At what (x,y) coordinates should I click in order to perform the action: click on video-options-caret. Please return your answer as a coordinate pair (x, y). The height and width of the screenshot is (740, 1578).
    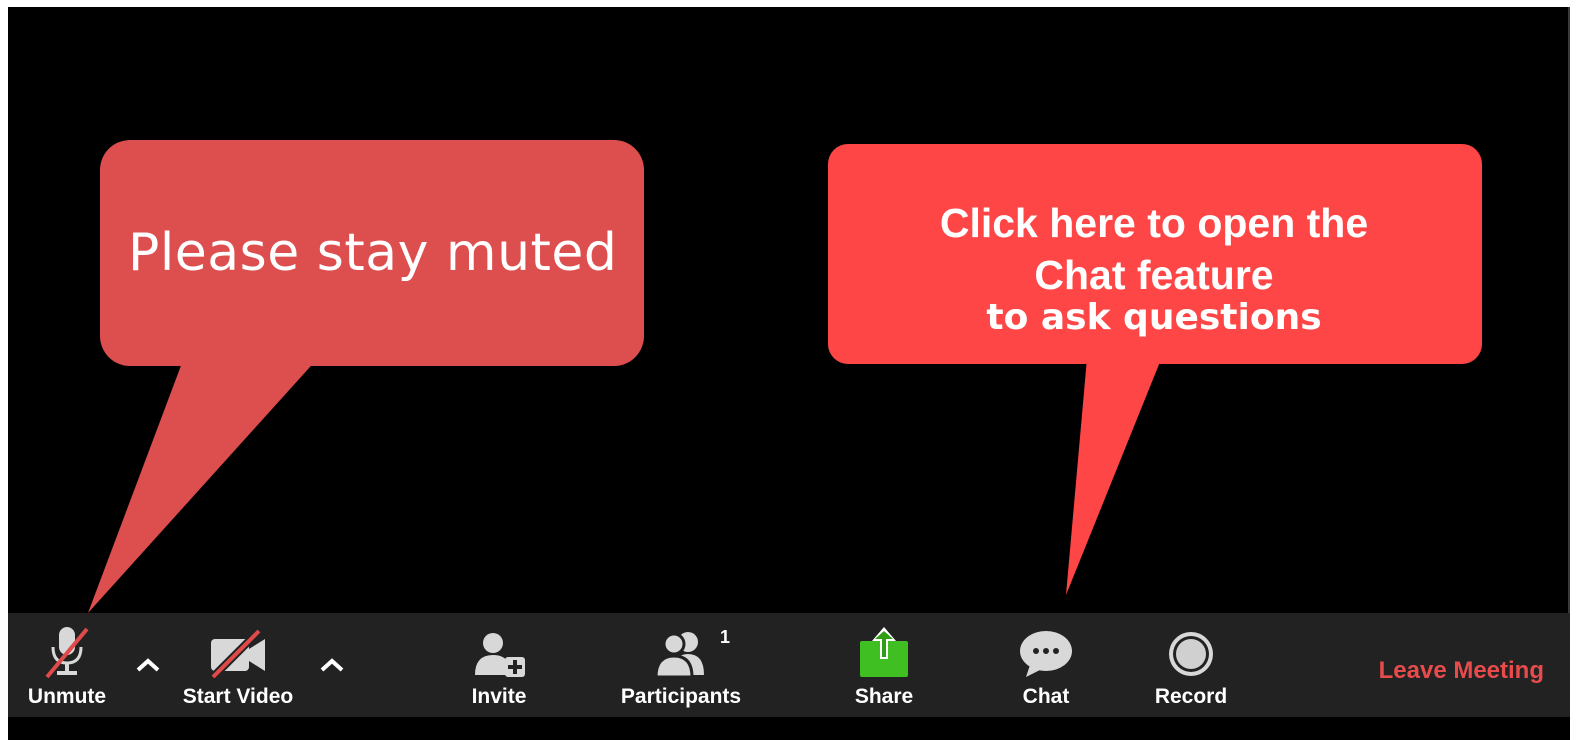
    Looking at the image, I should click on (332, 665).